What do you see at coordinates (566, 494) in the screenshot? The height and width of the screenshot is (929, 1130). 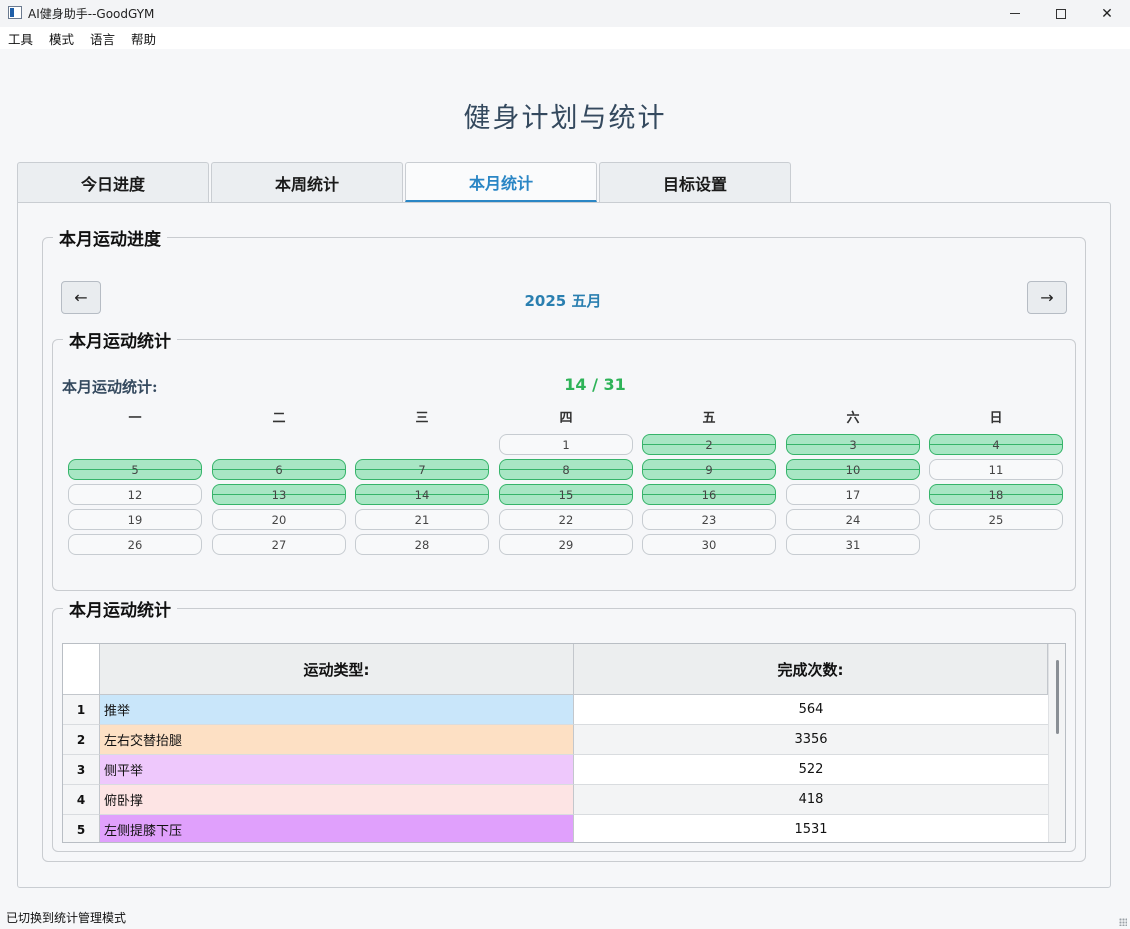 I see `calendar-day: 15` at bounding box center [566, 494].